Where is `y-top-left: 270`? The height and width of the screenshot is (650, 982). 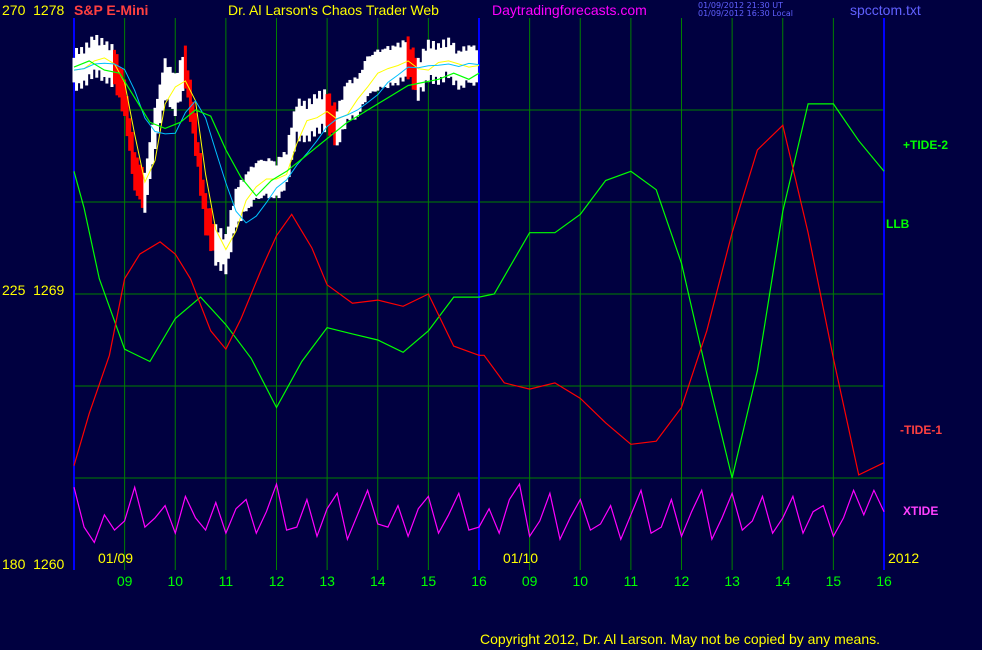 y-top-left: 270 is located at coordinates (14, 10).